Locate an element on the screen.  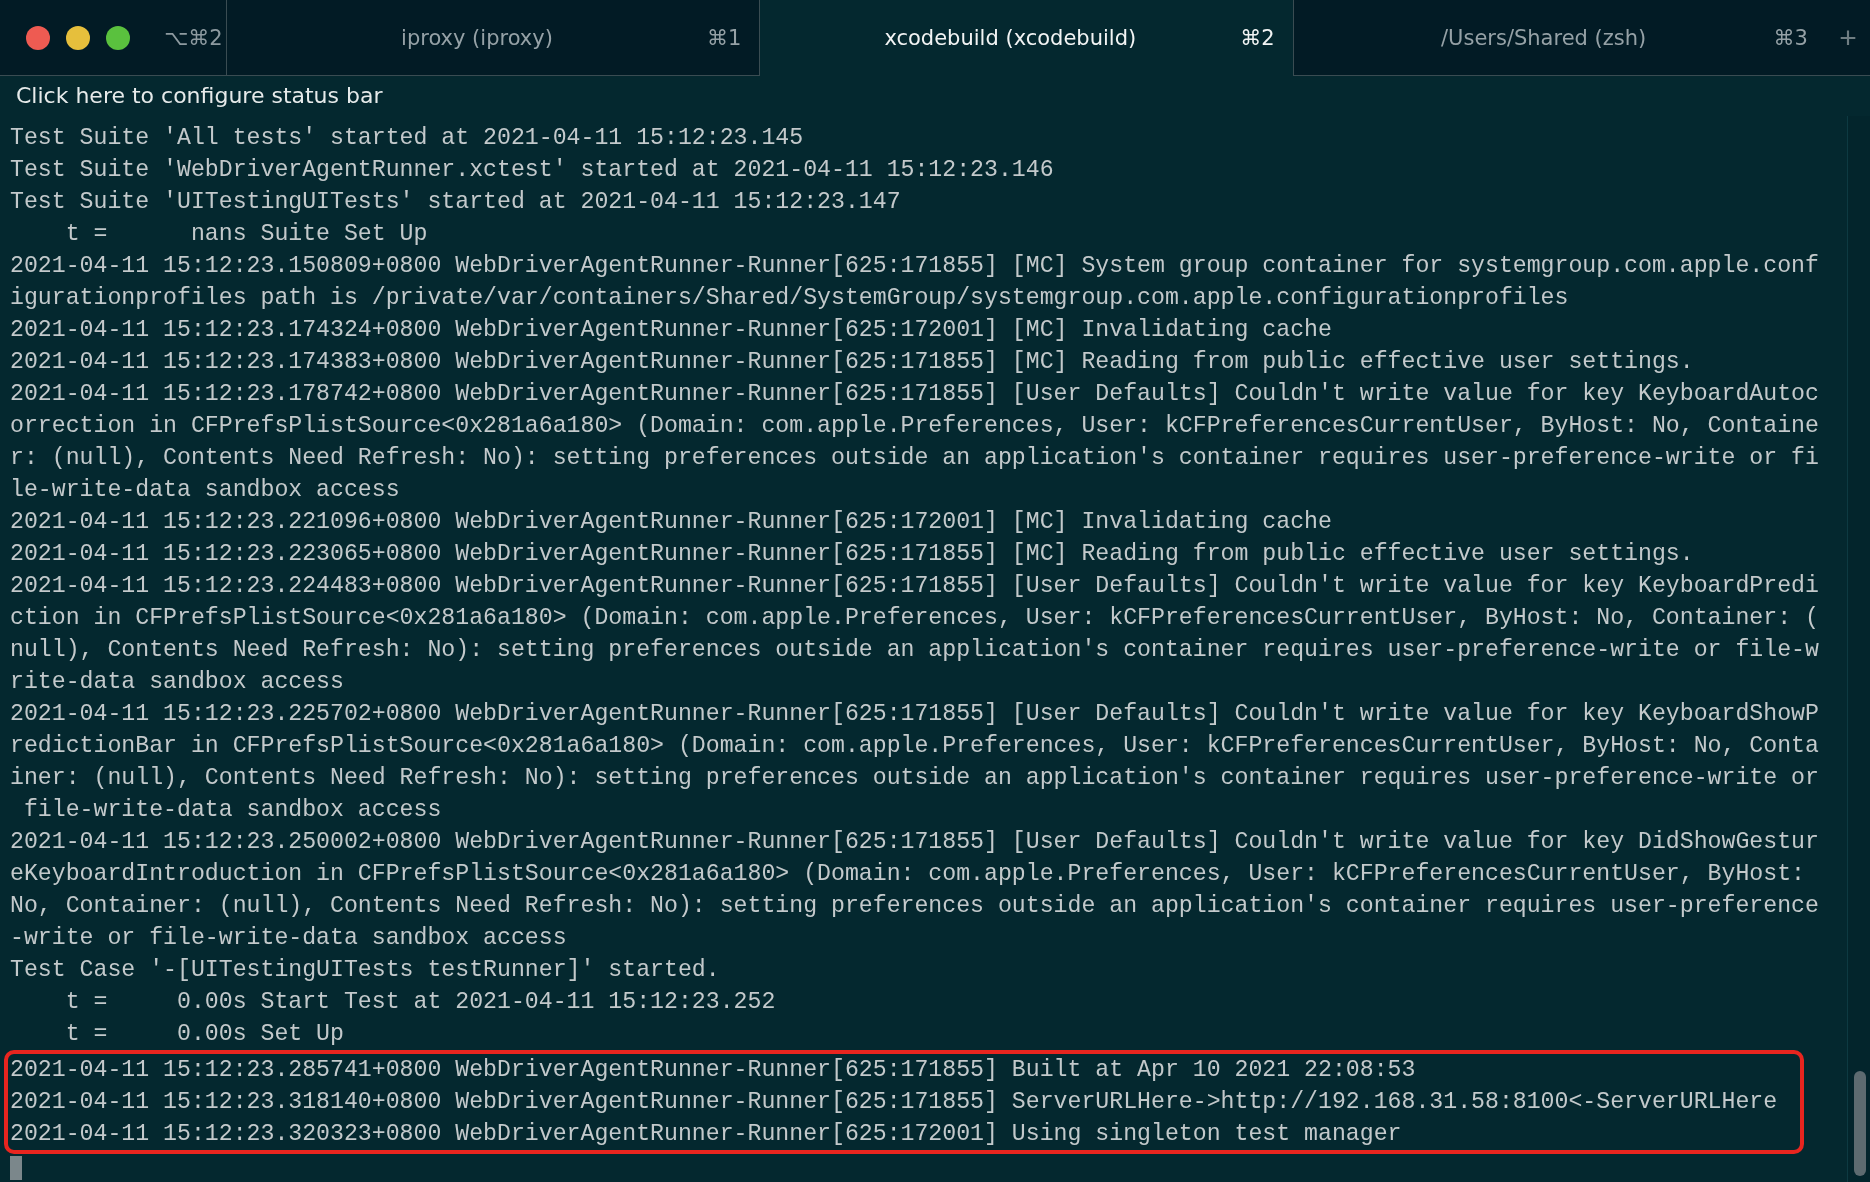
terminal-line: ction in CFPrefsPlistSource<0x281a6a180> (Domain: com.apple.Preferences, User: kCFPreferencesCurrentUser, ByHost: No, Container: ( is located at coordinates (915, 618).